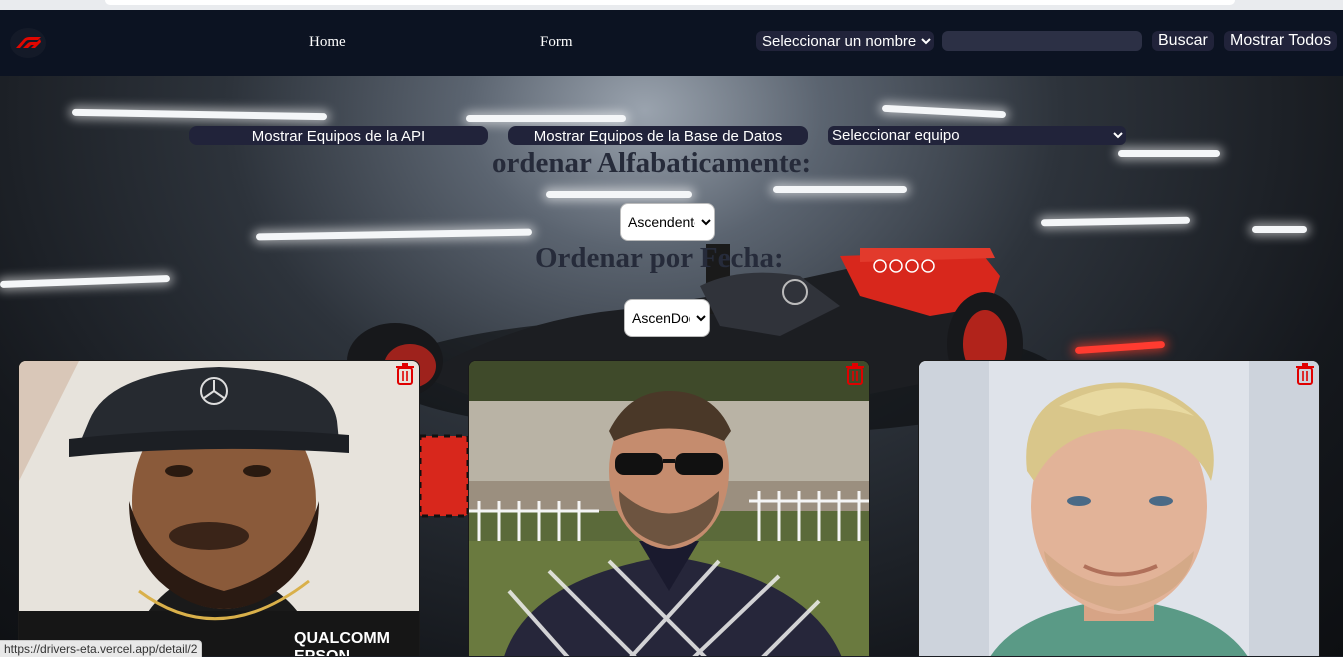 Image resolution: width=1343 pixels, height=657 pixels. What do you see at coordinates (658, 135) in the screenshot?
I see `db-teams-button: Mostrar Equipos de la Base de Datos` at bounding box center [658, 135].